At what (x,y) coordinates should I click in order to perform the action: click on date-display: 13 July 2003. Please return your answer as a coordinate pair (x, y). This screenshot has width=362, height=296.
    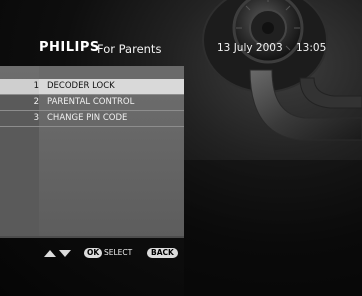
    Looking at the image, I should click on (250, 48).